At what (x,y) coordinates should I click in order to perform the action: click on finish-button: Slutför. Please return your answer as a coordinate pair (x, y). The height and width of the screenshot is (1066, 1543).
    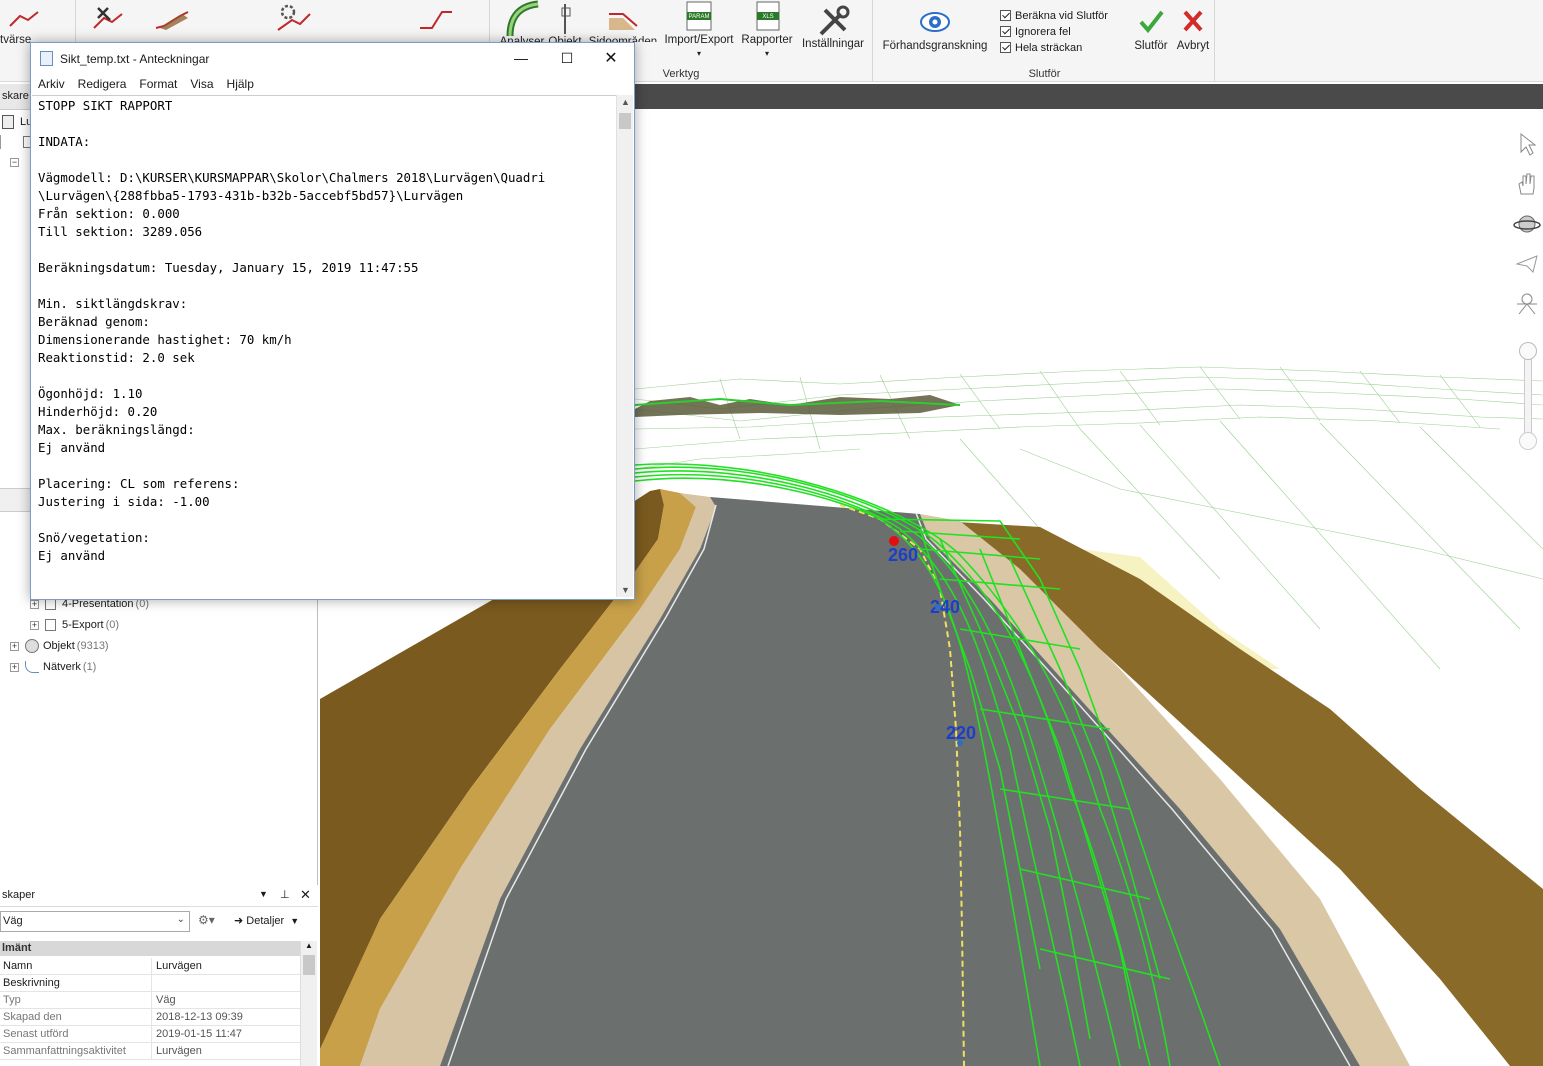
    Looking at the image, I should click on (1151, 30).